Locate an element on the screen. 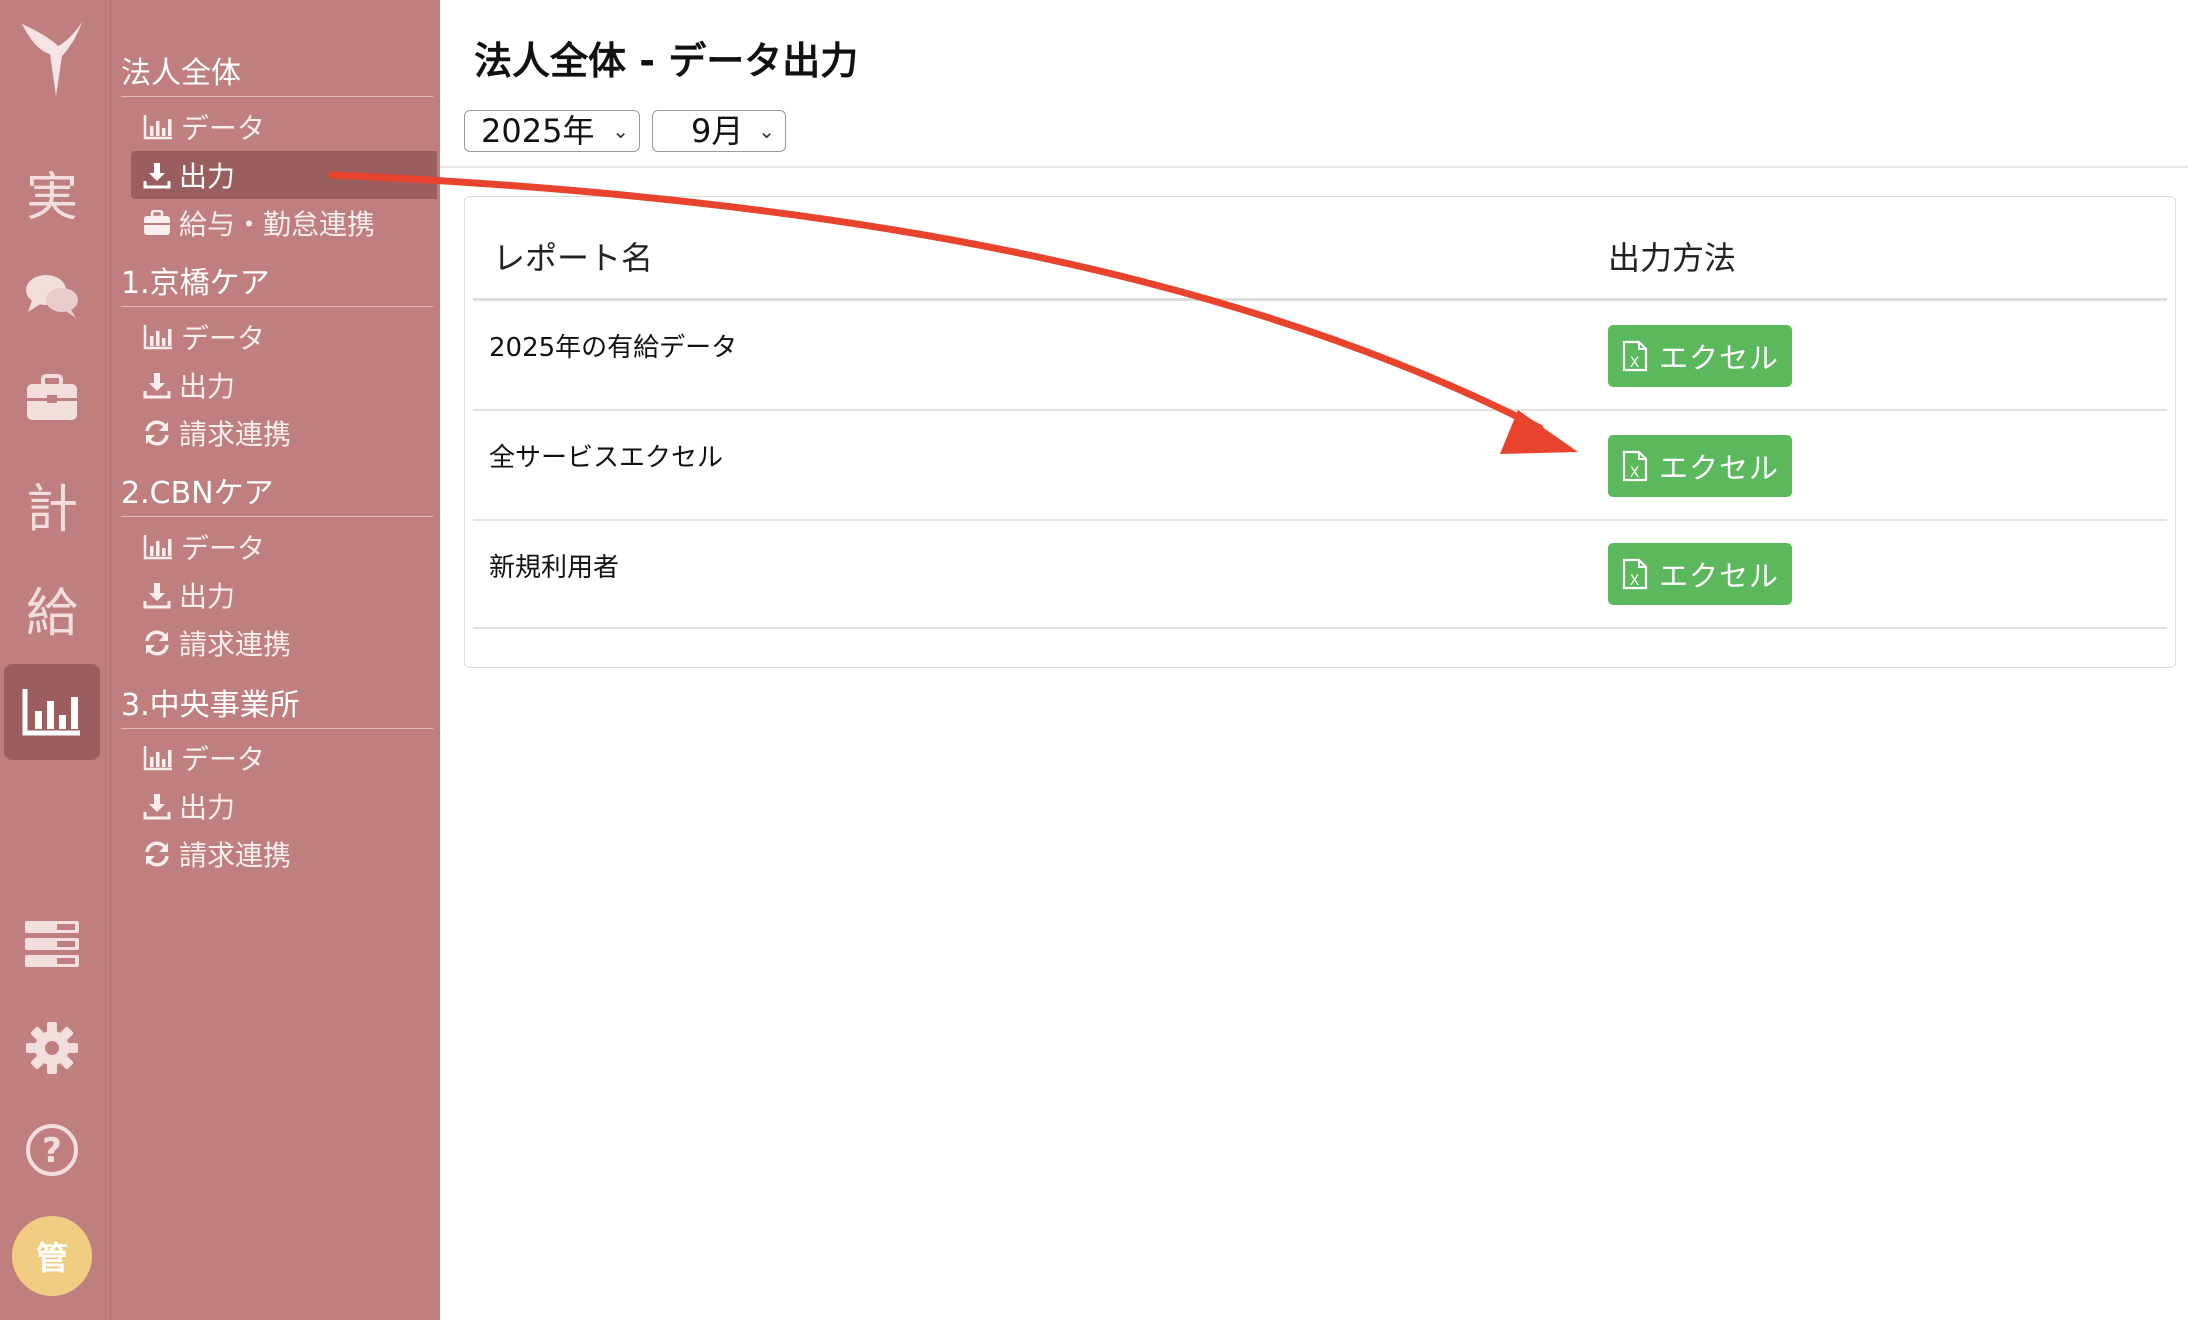 The width and height of the screenshot is (2188, 1320). jitsu-icon: 実 is located at coordinates (51, 197).